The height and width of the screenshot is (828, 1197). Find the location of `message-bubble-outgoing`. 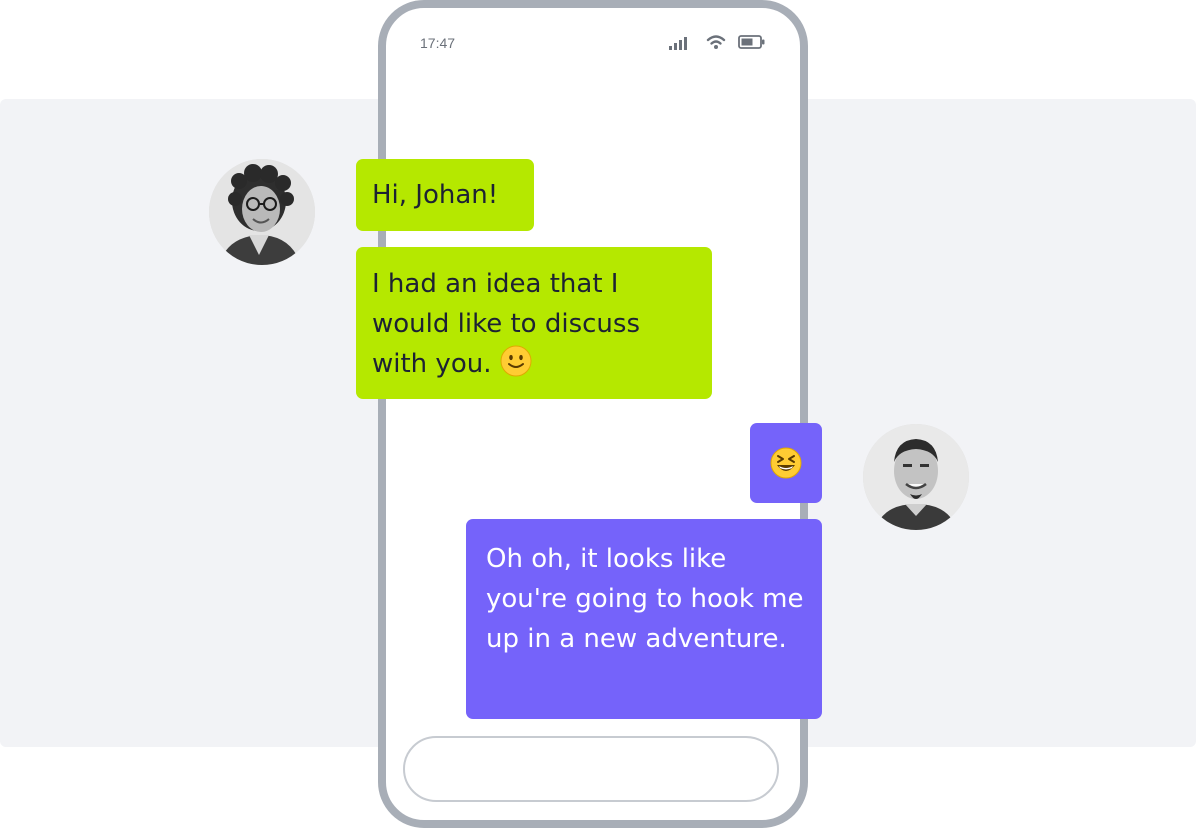

message-bubble-outgoing is located at coordinates (786, 463).